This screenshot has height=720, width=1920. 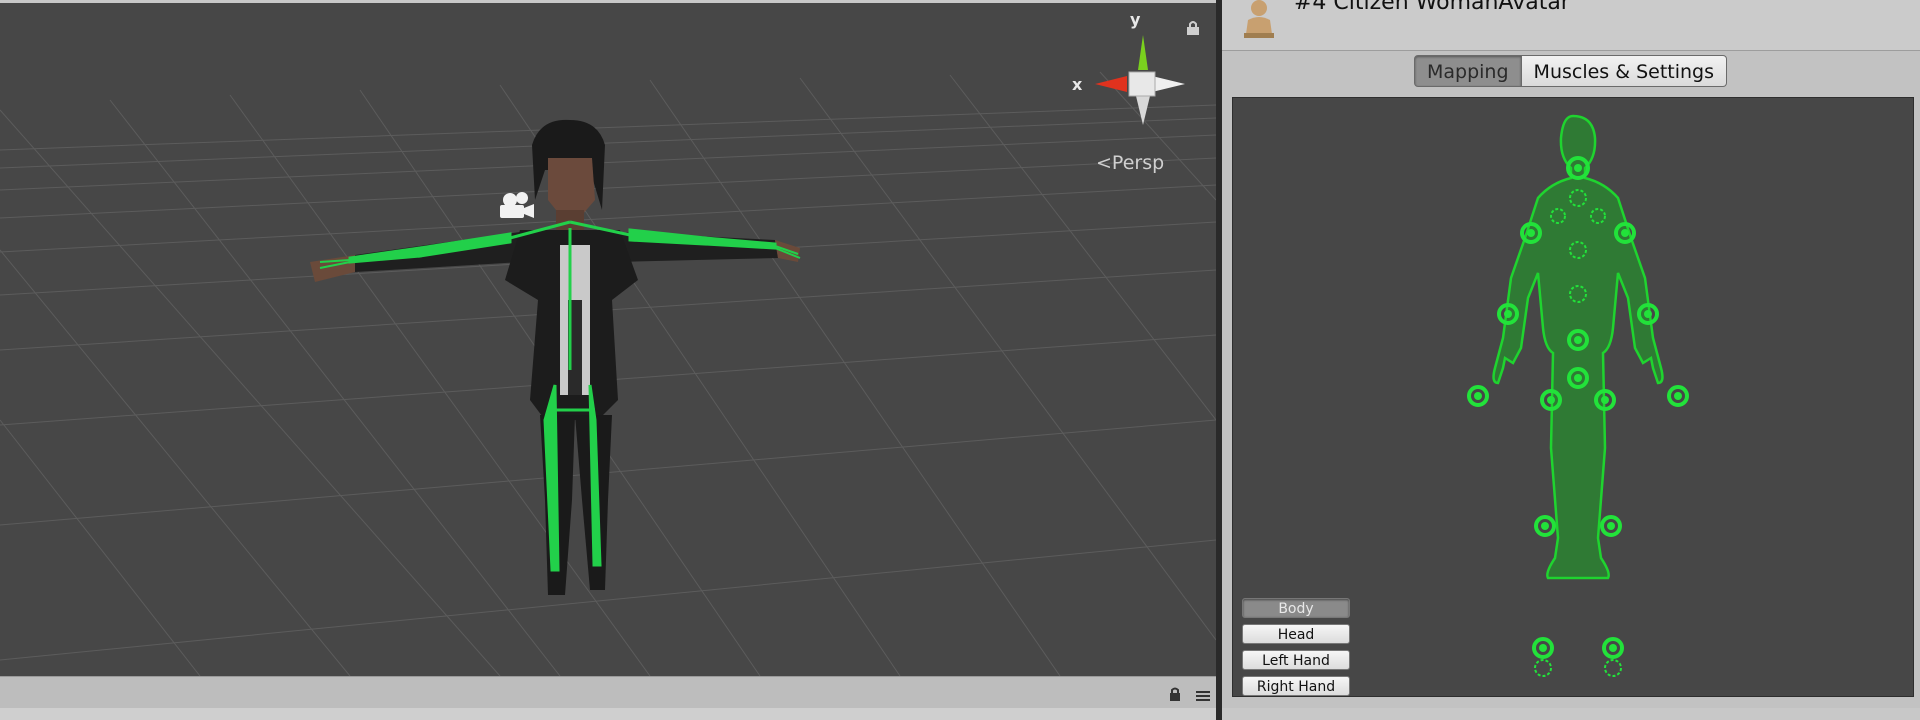 I want to click on body-part-button-right-hand: Right Hand, so click(x=1296, y=686).